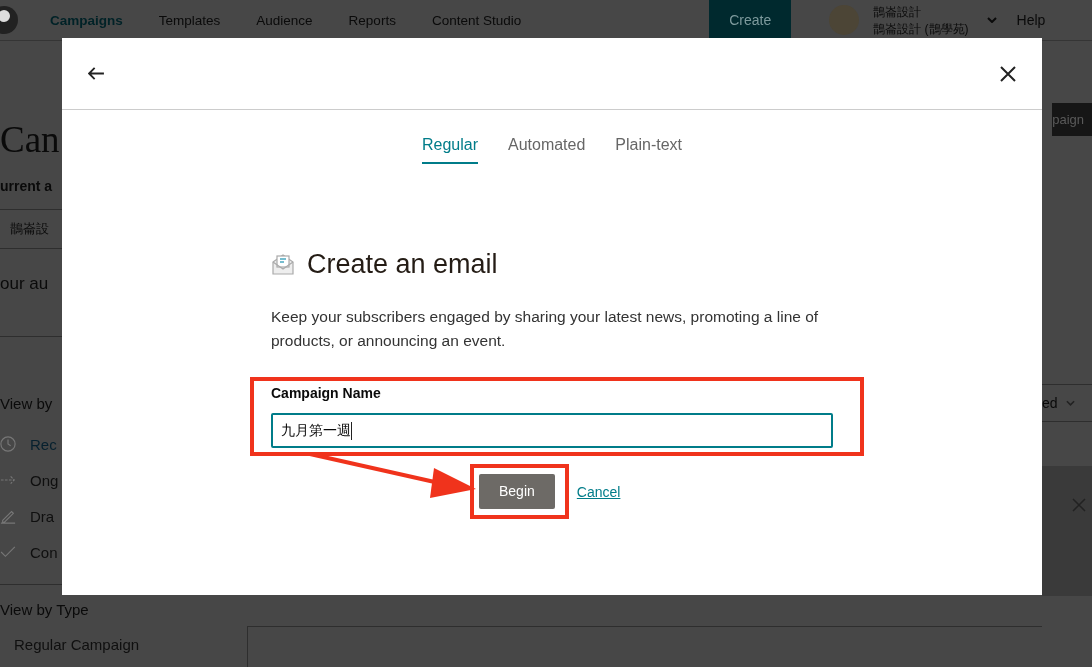 This screenshot has height=667, width=1092. Describe the element at coordinates (8, 480) in the screenshot. I see `arrow-right-icon` at that location.